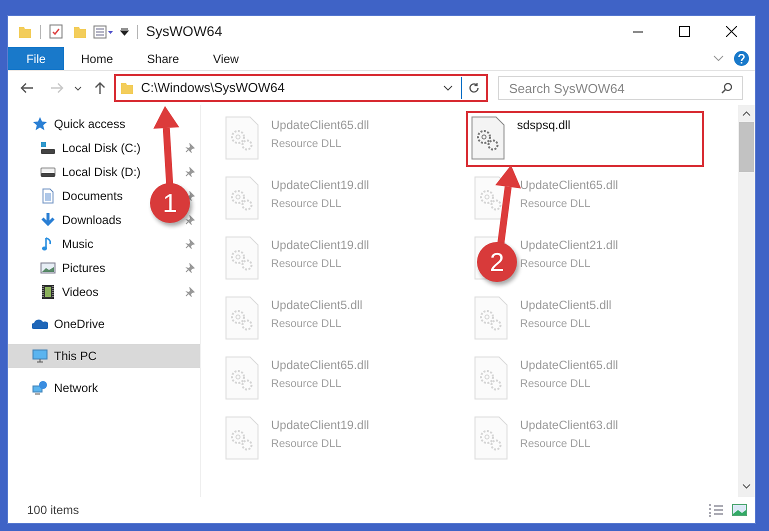  Describe the element at coordinates (40, 388) in the screenshot. I see `network-icon` at that location.